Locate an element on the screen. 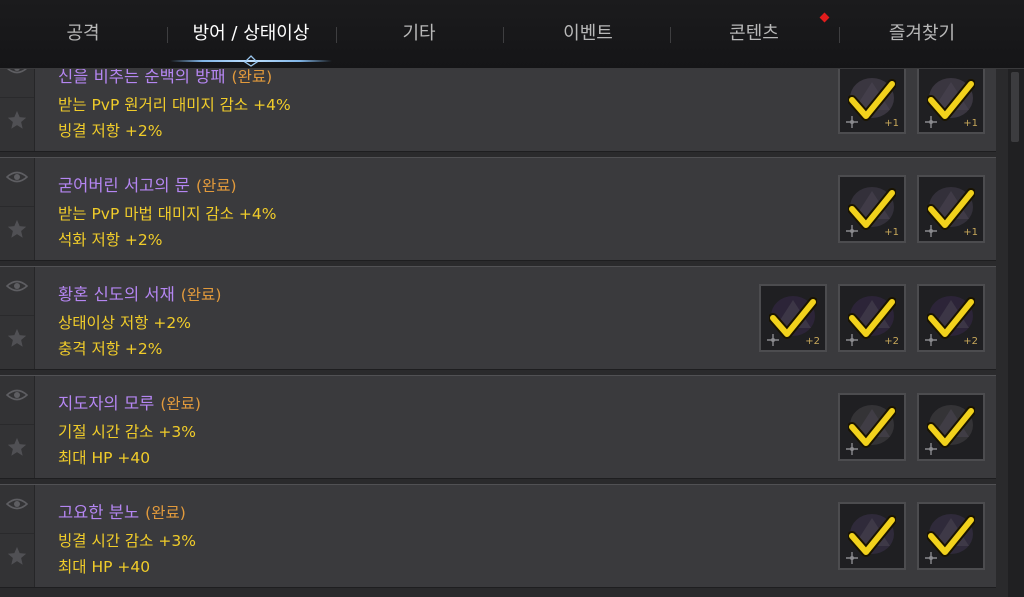 This screenshot has height=597, width=1024. tab-etc: 기타 is located at coordinates (419, 34).